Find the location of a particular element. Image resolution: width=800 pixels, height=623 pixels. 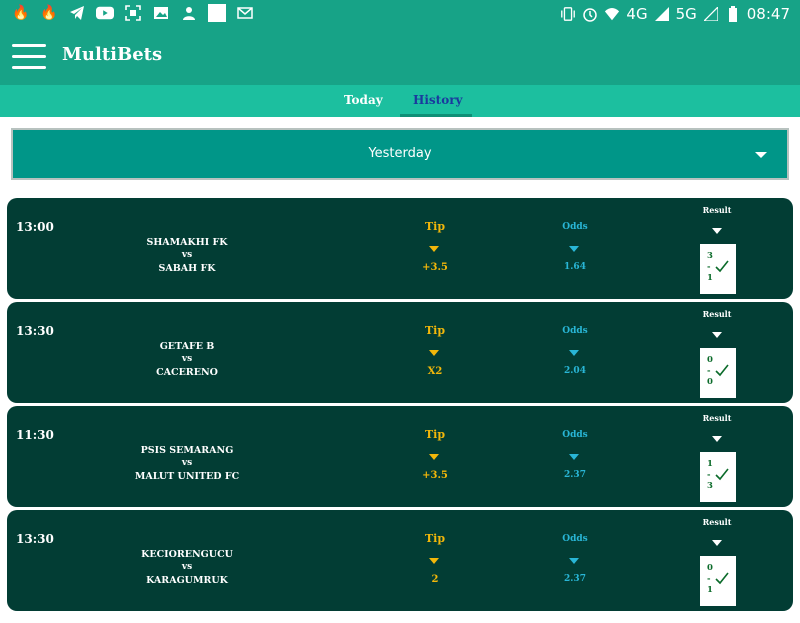

menu-icon is located at coordinates (29, 57).